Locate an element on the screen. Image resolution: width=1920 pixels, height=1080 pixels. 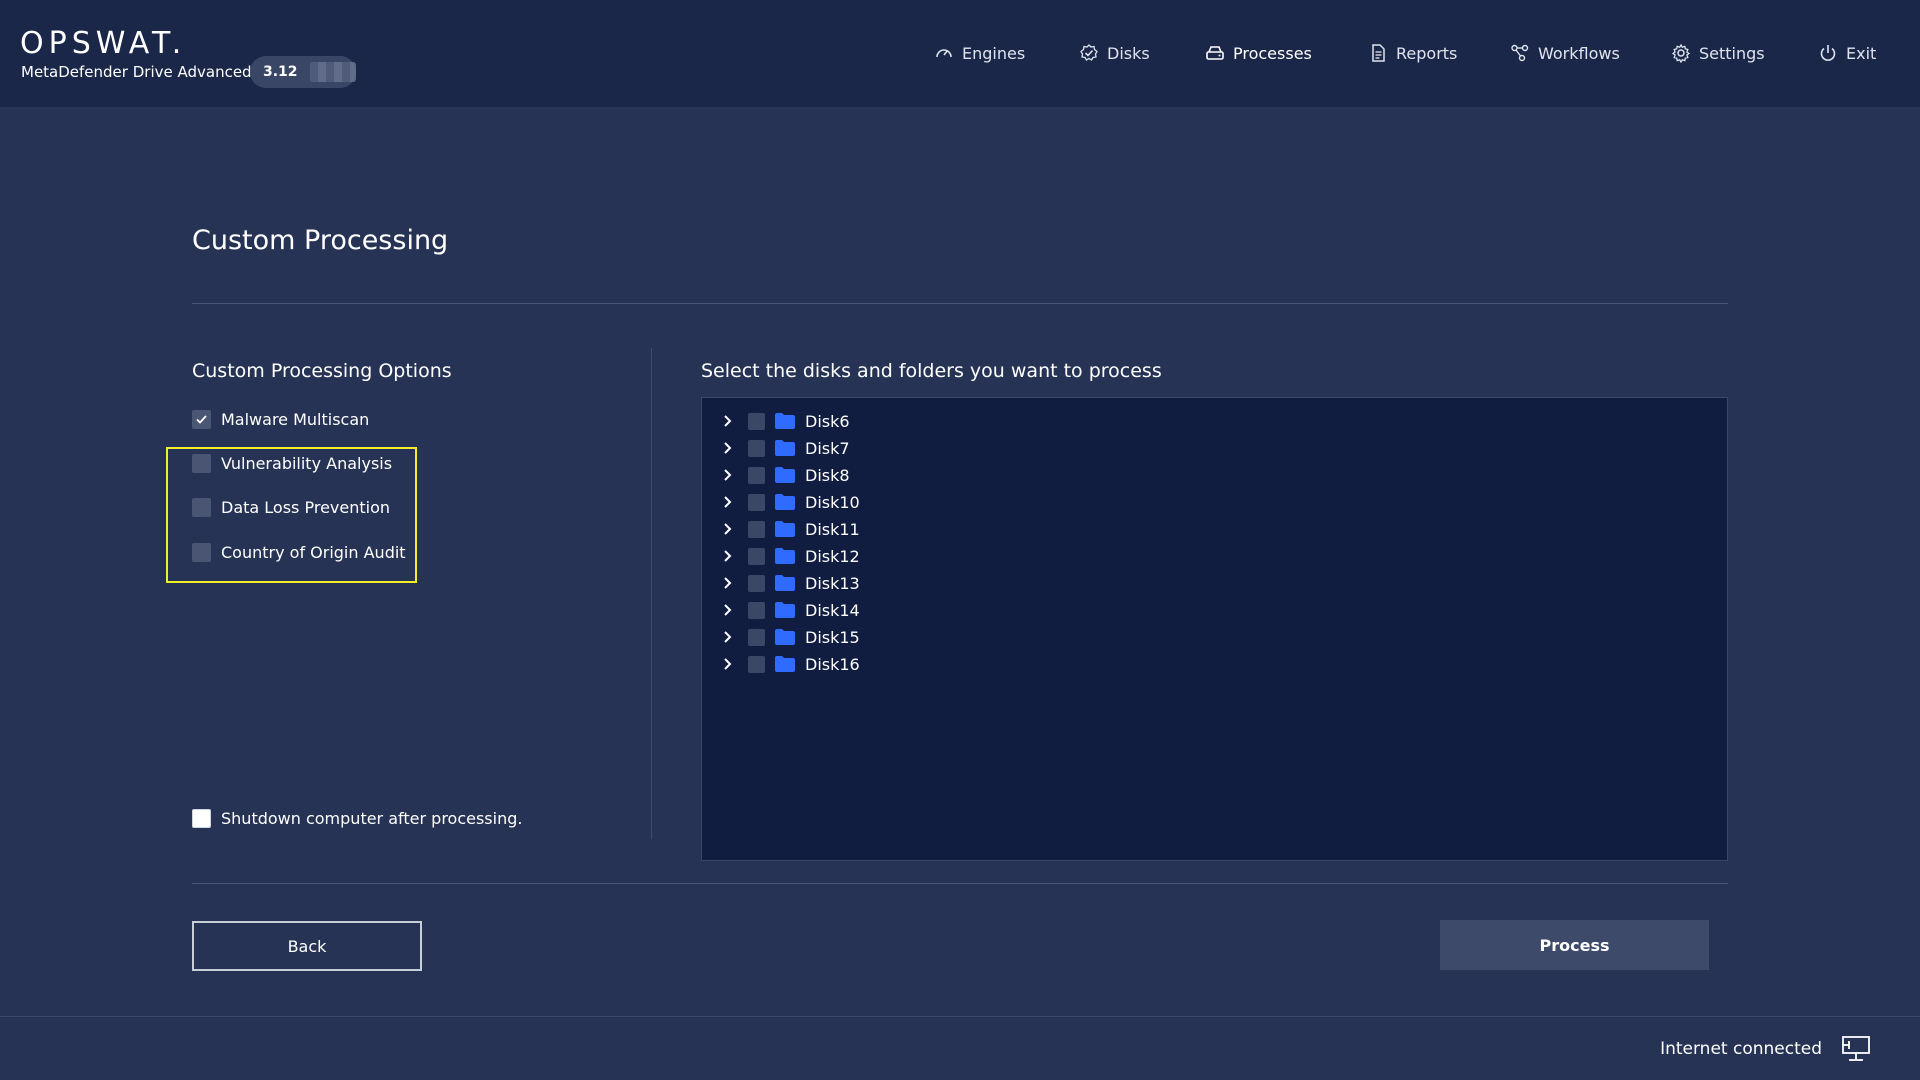
tree-item-disk11: Disk11 is located at coordinates (790, 529).